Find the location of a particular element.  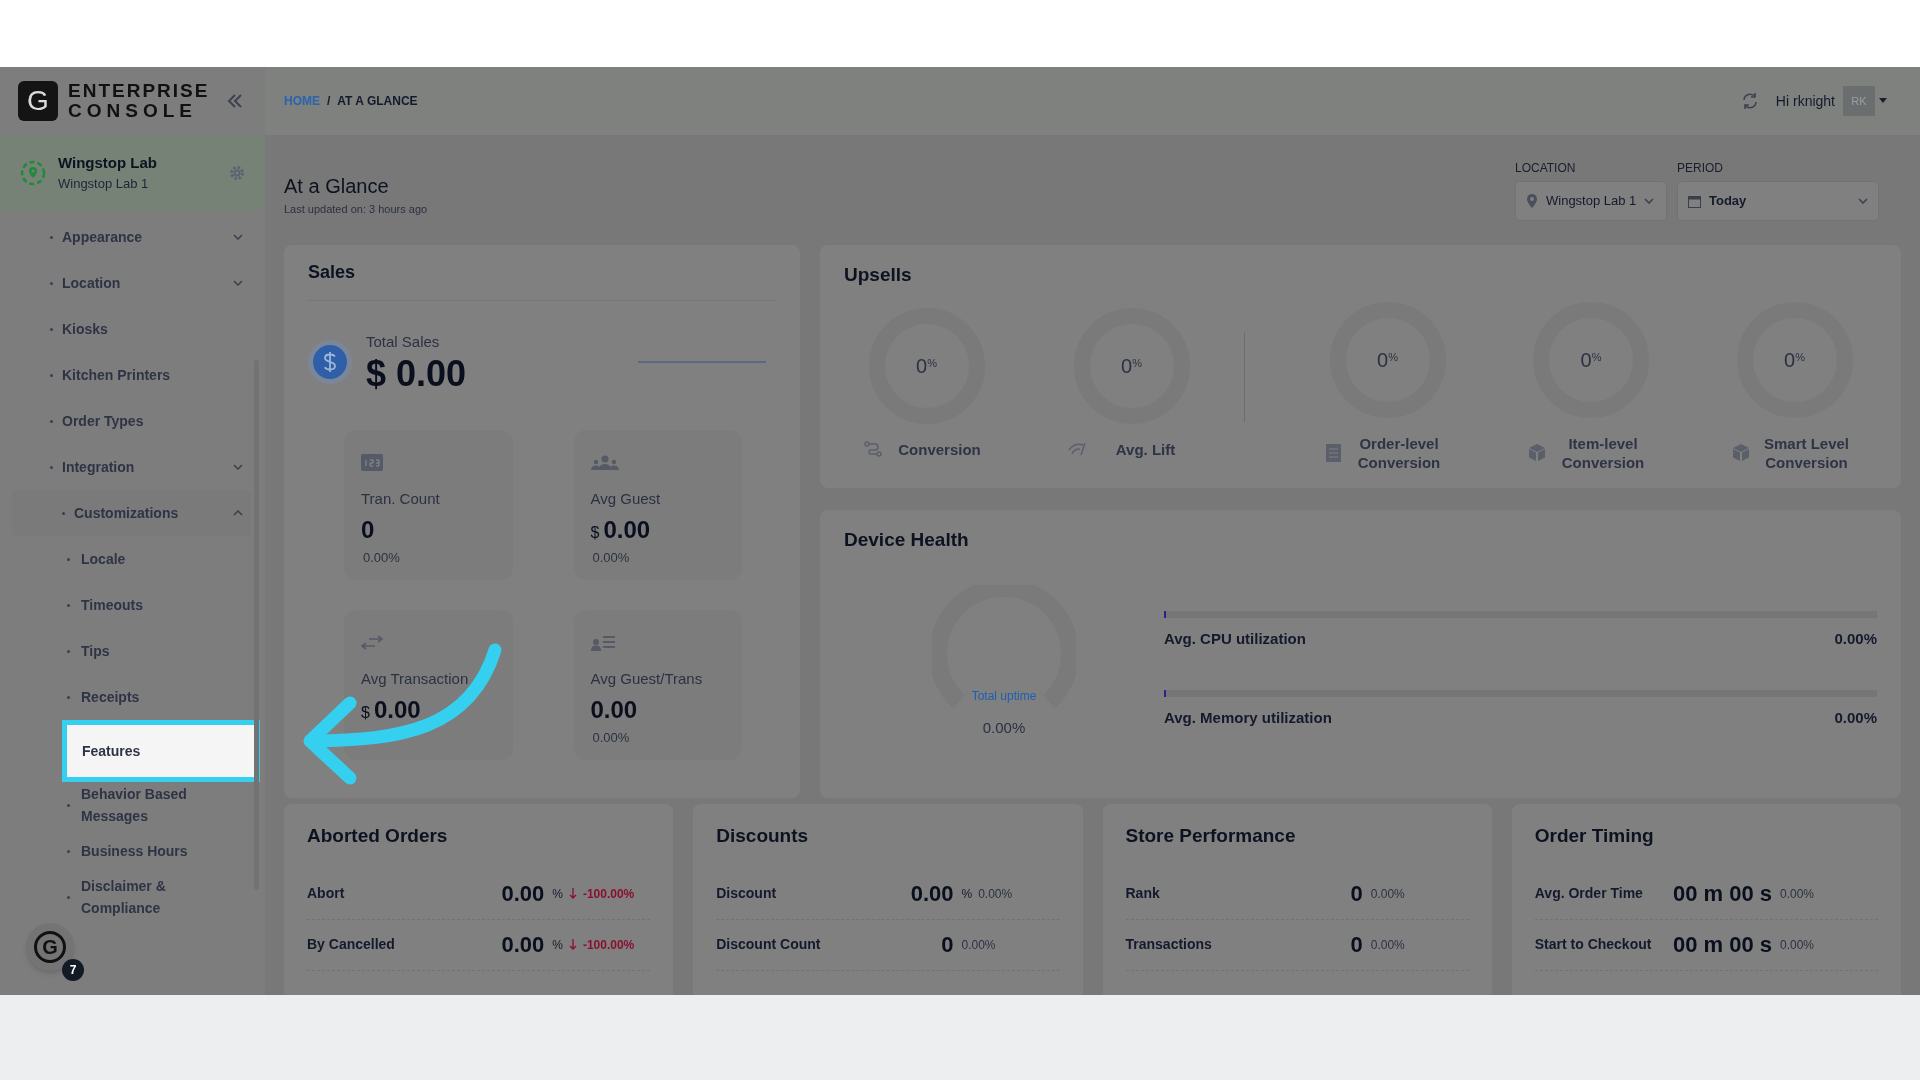

card-title: Sales is located at coordinates (542, 280).